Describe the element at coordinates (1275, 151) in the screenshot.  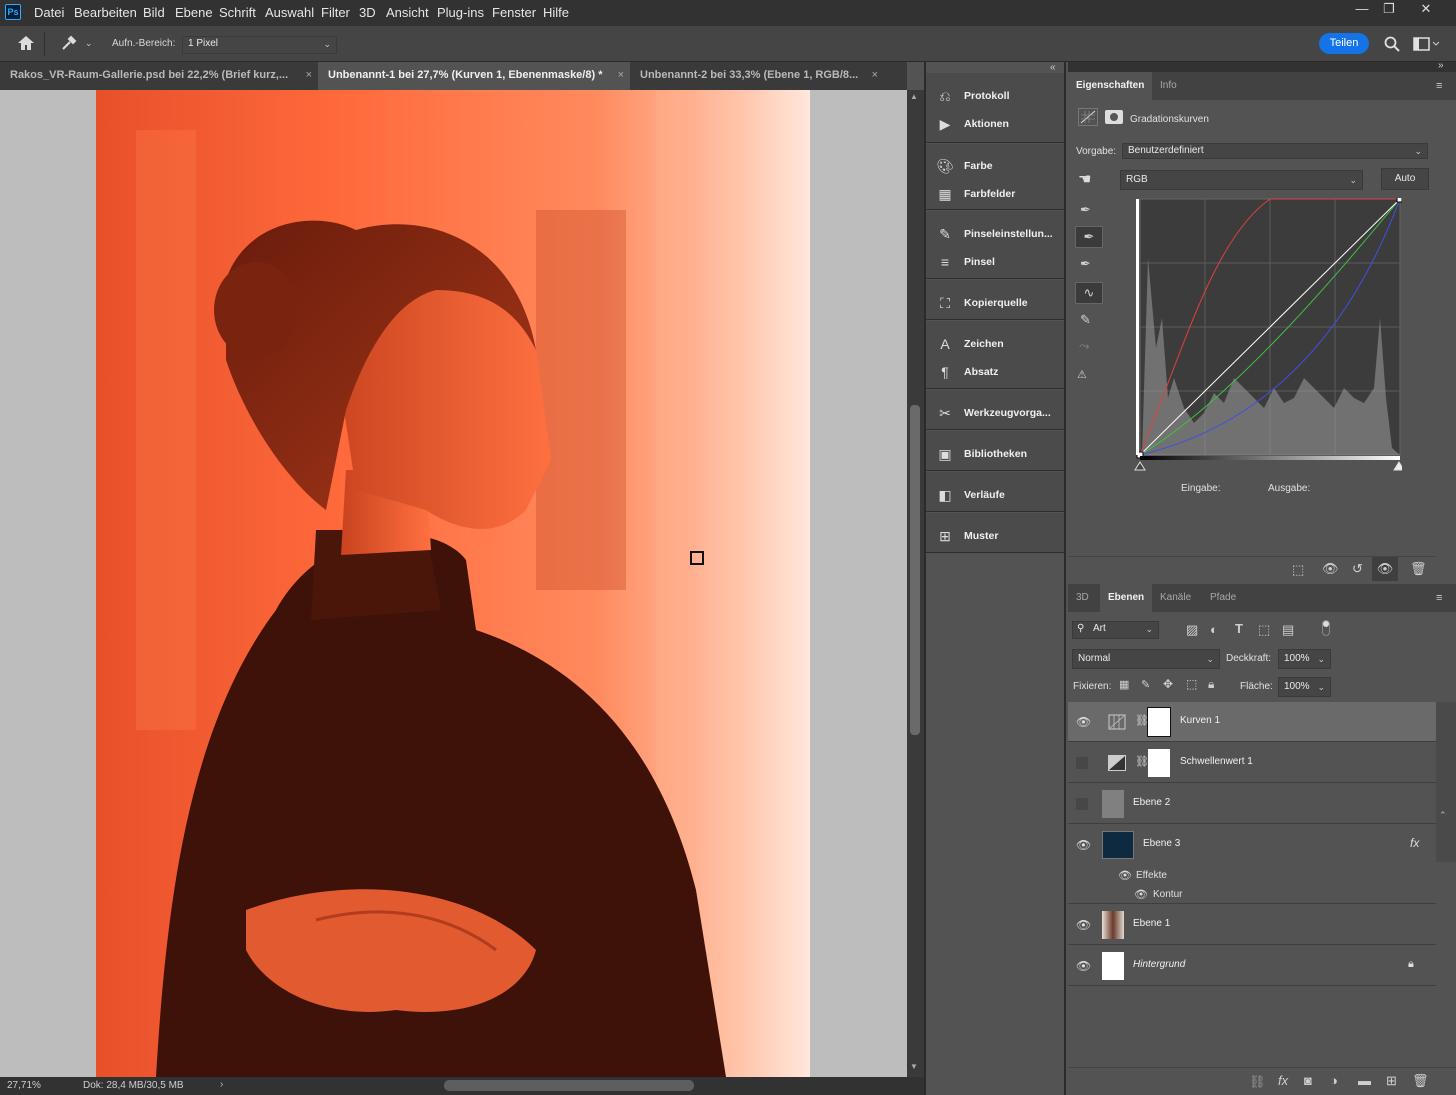
I see `preset-dropdown: Benutzerdefiniert ⌄` at that location.